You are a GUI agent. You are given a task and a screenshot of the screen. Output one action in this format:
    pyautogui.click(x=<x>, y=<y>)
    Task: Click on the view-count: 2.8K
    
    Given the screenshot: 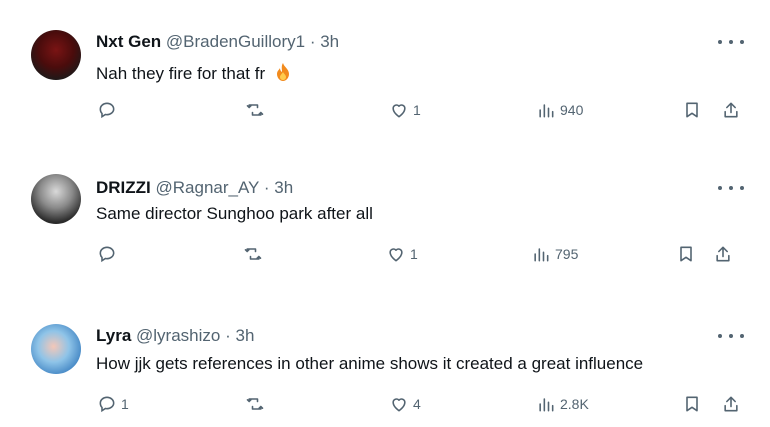 What is the action you would take?
    pyautogui.click(x=574, y=404)
    